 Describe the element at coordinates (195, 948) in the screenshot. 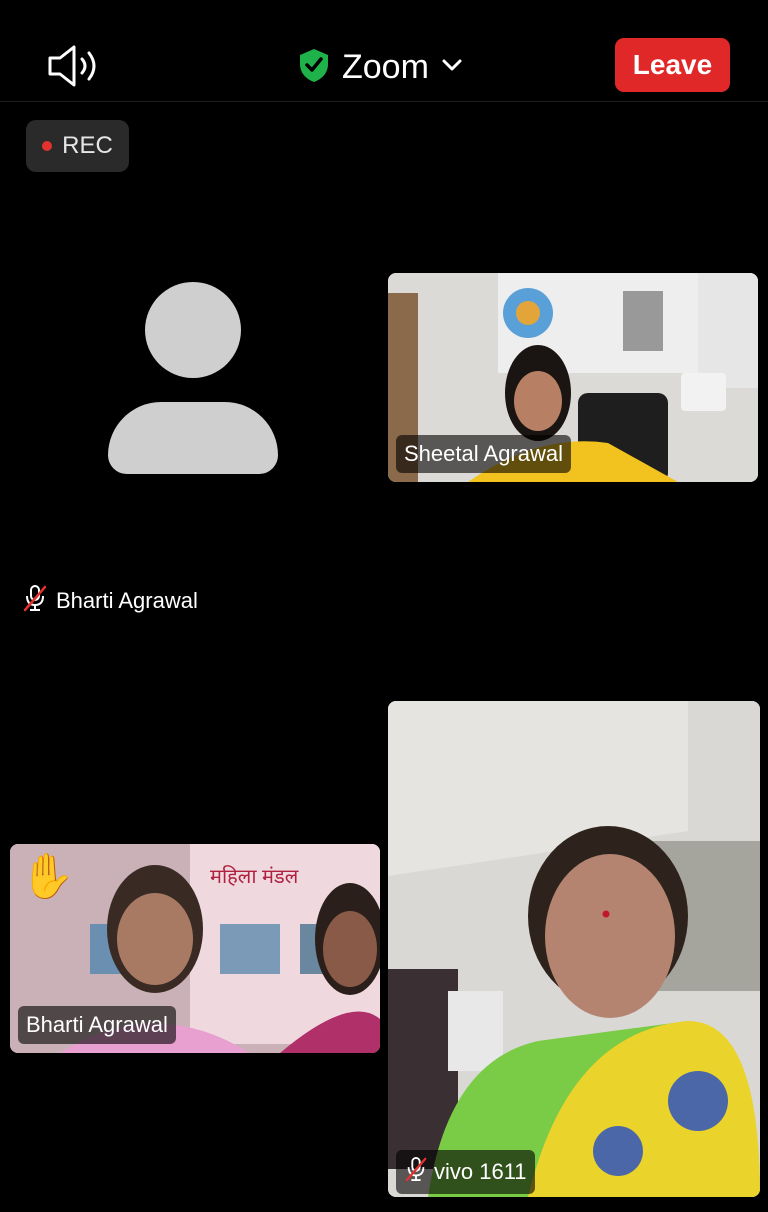

I see `video-tile: महिला मंडल ✋ Bharti Agrawal` at that location.